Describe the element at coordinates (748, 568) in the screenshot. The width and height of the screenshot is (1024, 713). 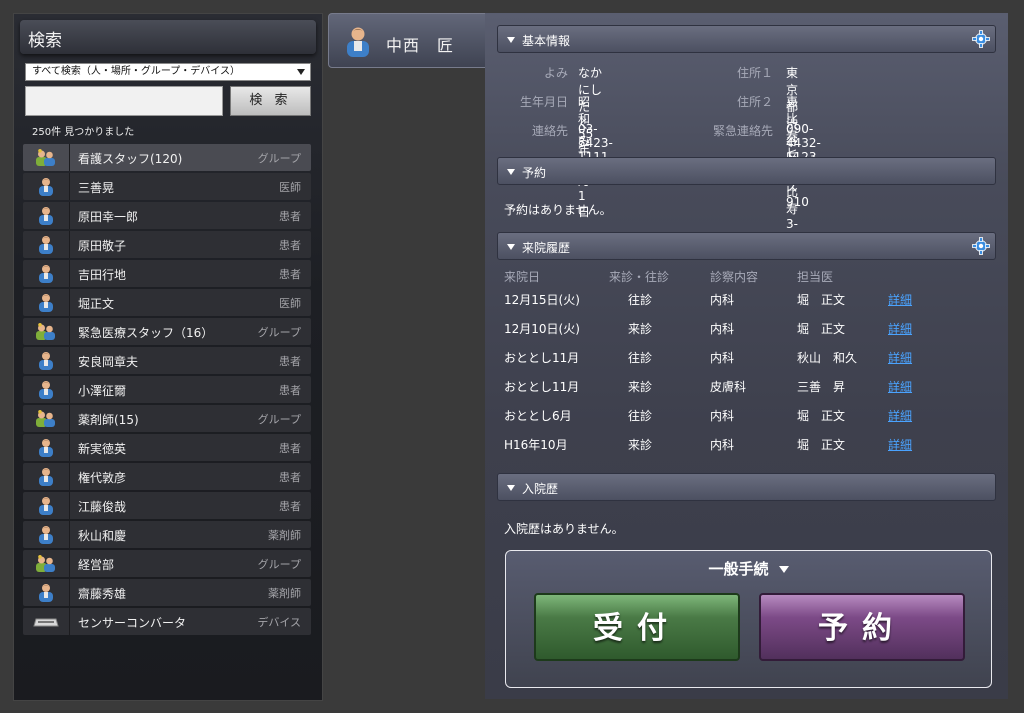
I see `procedures-dropdown: 一般手続` at that location.